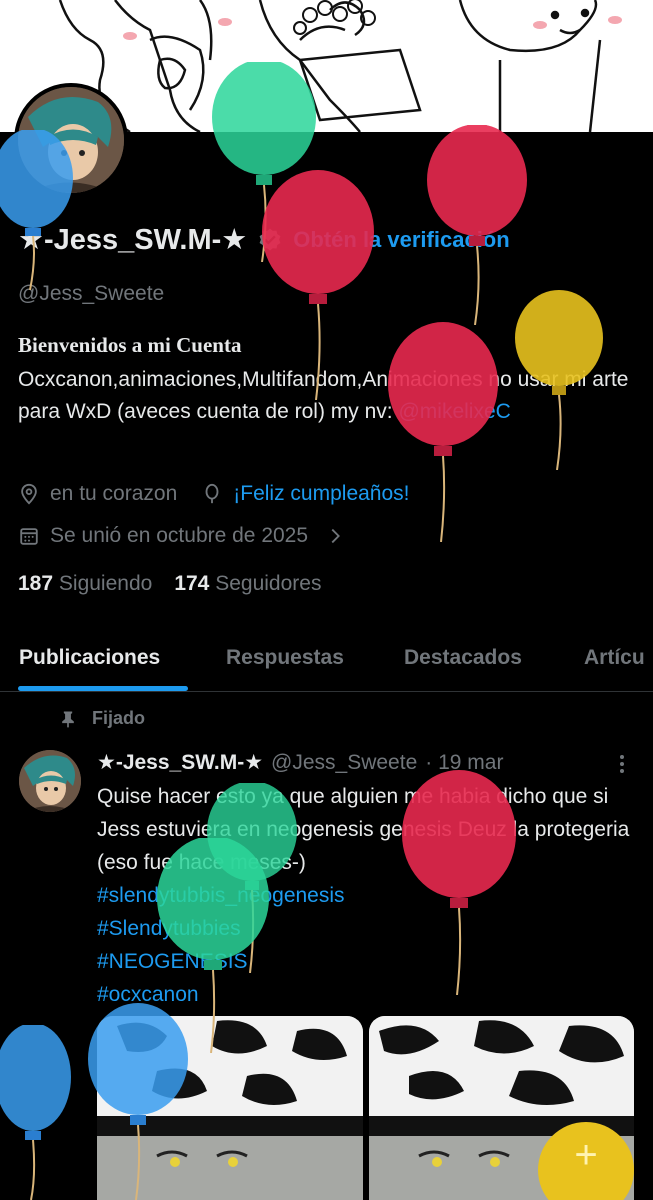  Describe the element at coordinates (89, 658) in the screenshot. I see `tab-publicaciones: Publicaciones` at that location.